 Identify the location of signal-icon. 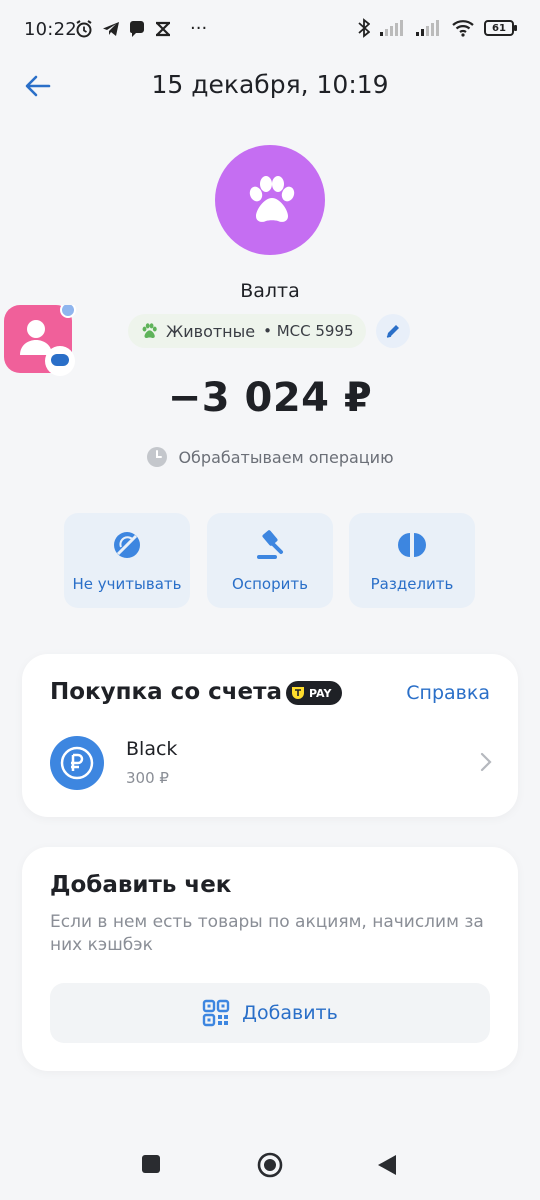
(391, 28).